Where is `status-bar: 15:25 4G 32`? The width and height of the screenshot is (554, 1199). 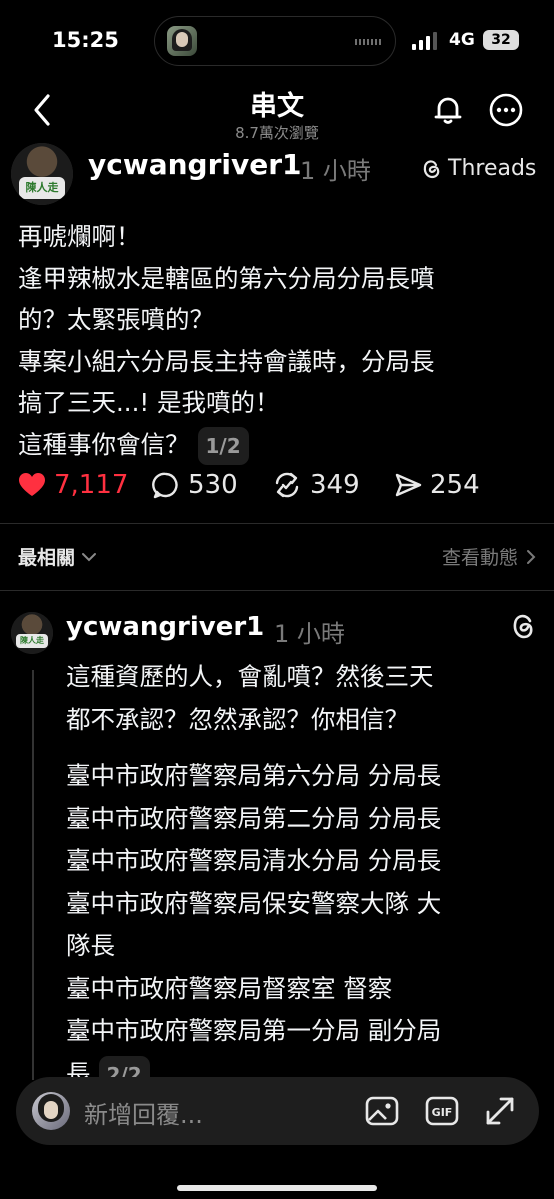
status-bar: 15:25 4G 32 is located at coordinates (277, 42).